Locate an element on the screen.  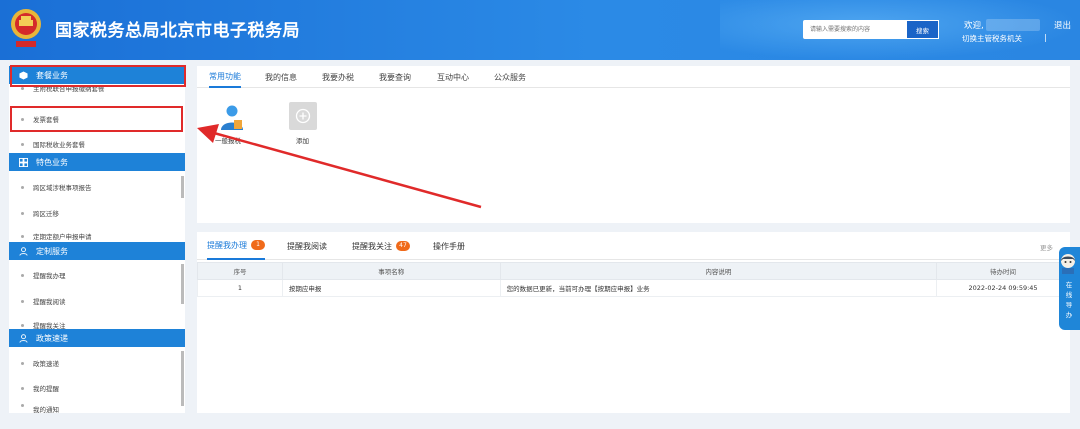
row-description: 您的数据已更新，当前可办理【按期应申报】业务 is located at coordinates (718, 288).